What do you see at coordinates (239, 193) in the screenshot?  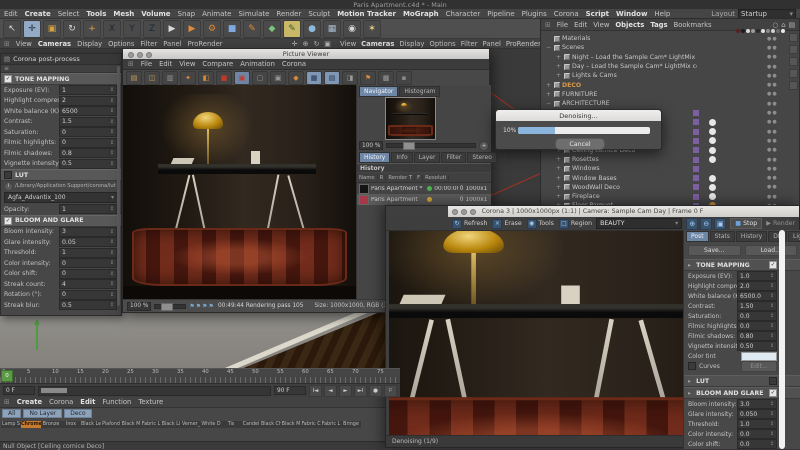 I see `rendered-image` at bounding box center [239, 193].